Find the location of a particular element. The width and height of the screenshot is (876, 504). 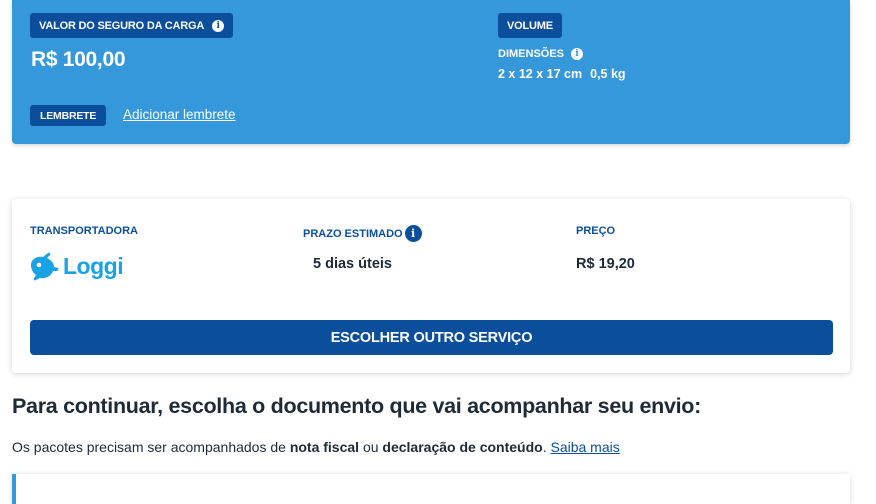

reminder-badge: LEMBRETE is located at coordinates (68, 115).